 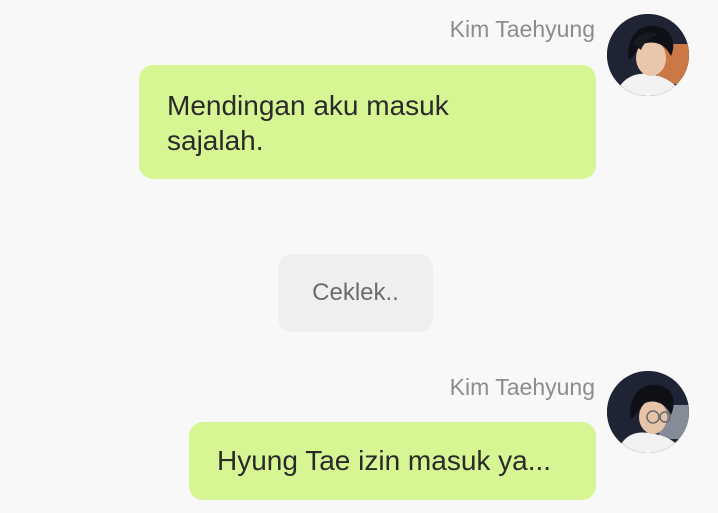 What do you see at coordinates (308, 123) in the screenshot?
I see `message-text: Mendingan aku masuk sajalah.` at bounding box center [308, 123].